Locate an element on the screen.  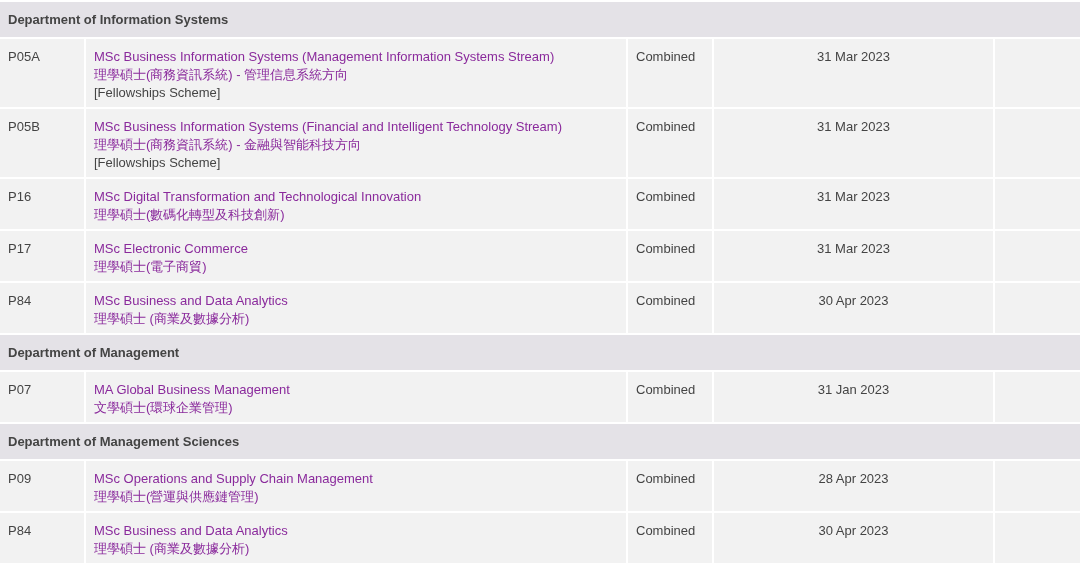
department-header: Department of Information Systems is located at coordinates (540, 19).